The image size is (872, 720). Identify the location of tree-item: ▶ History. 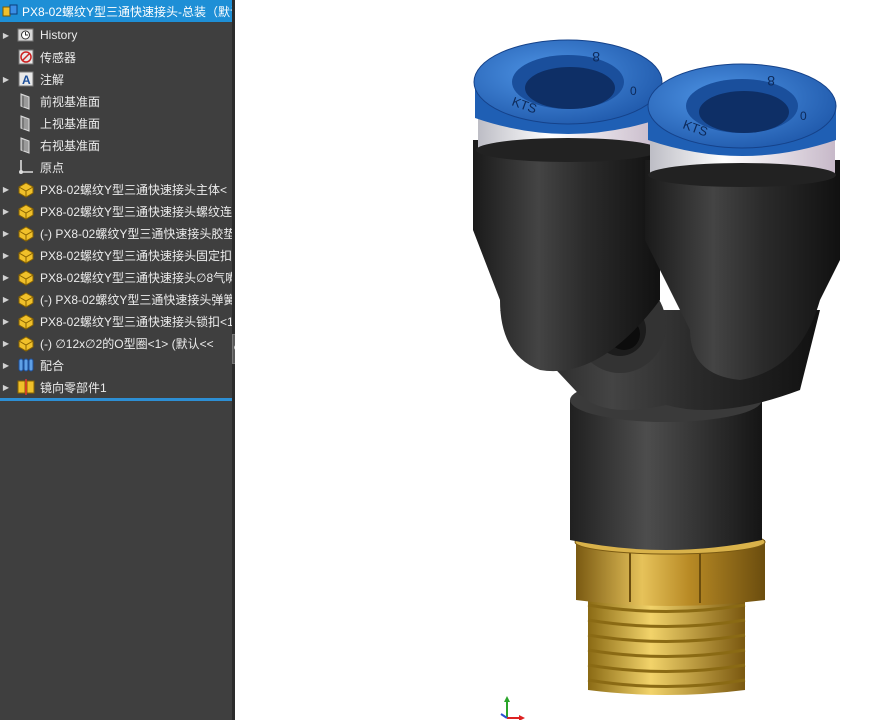
(116, 35).